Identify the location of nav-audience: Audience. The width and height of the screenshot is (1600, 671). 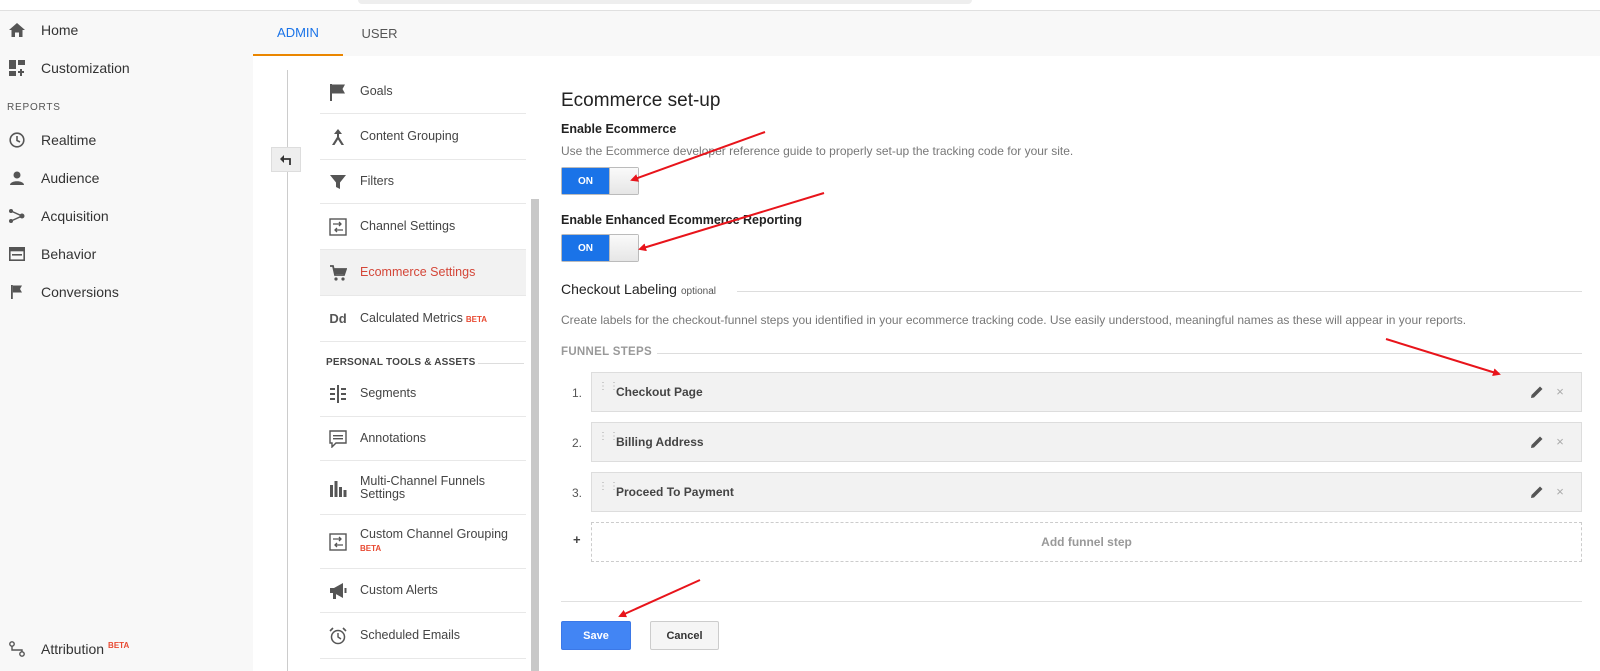
(126, 178).